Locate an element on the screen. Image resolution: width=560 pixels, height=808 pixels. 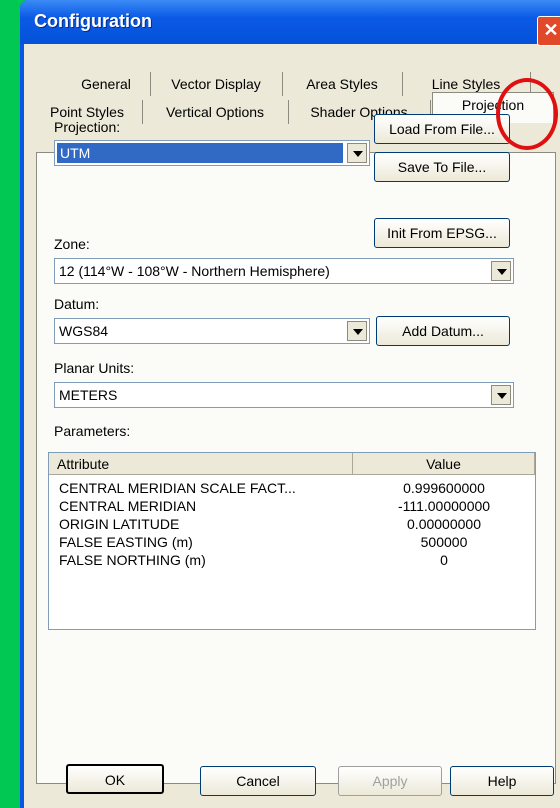
value-cell: 0 is located at coordinates (444, 560).